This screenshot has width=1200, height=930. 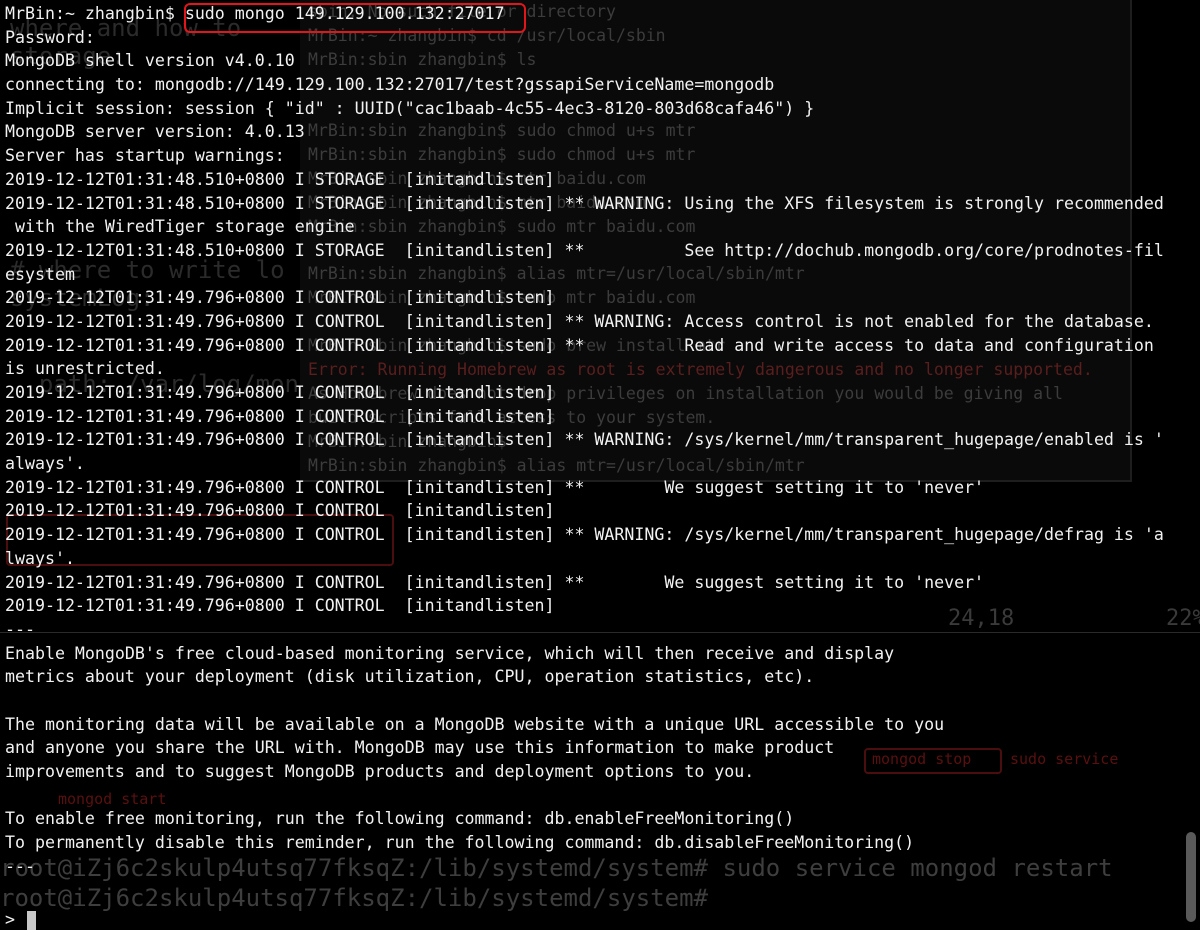 What do you see at coordinates (31, 920) in the screenshot?
I see `text-cursor` at bounding box center [31, 920].